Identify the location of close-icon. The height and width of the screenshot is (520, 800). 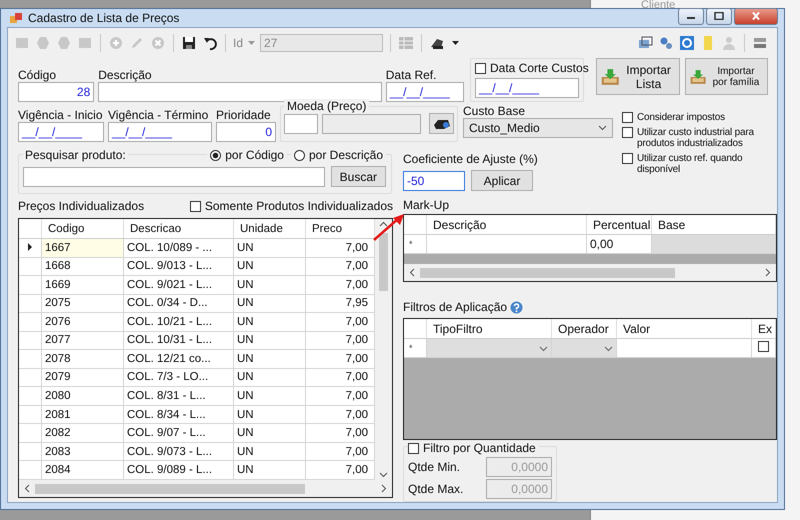
(756, 16).